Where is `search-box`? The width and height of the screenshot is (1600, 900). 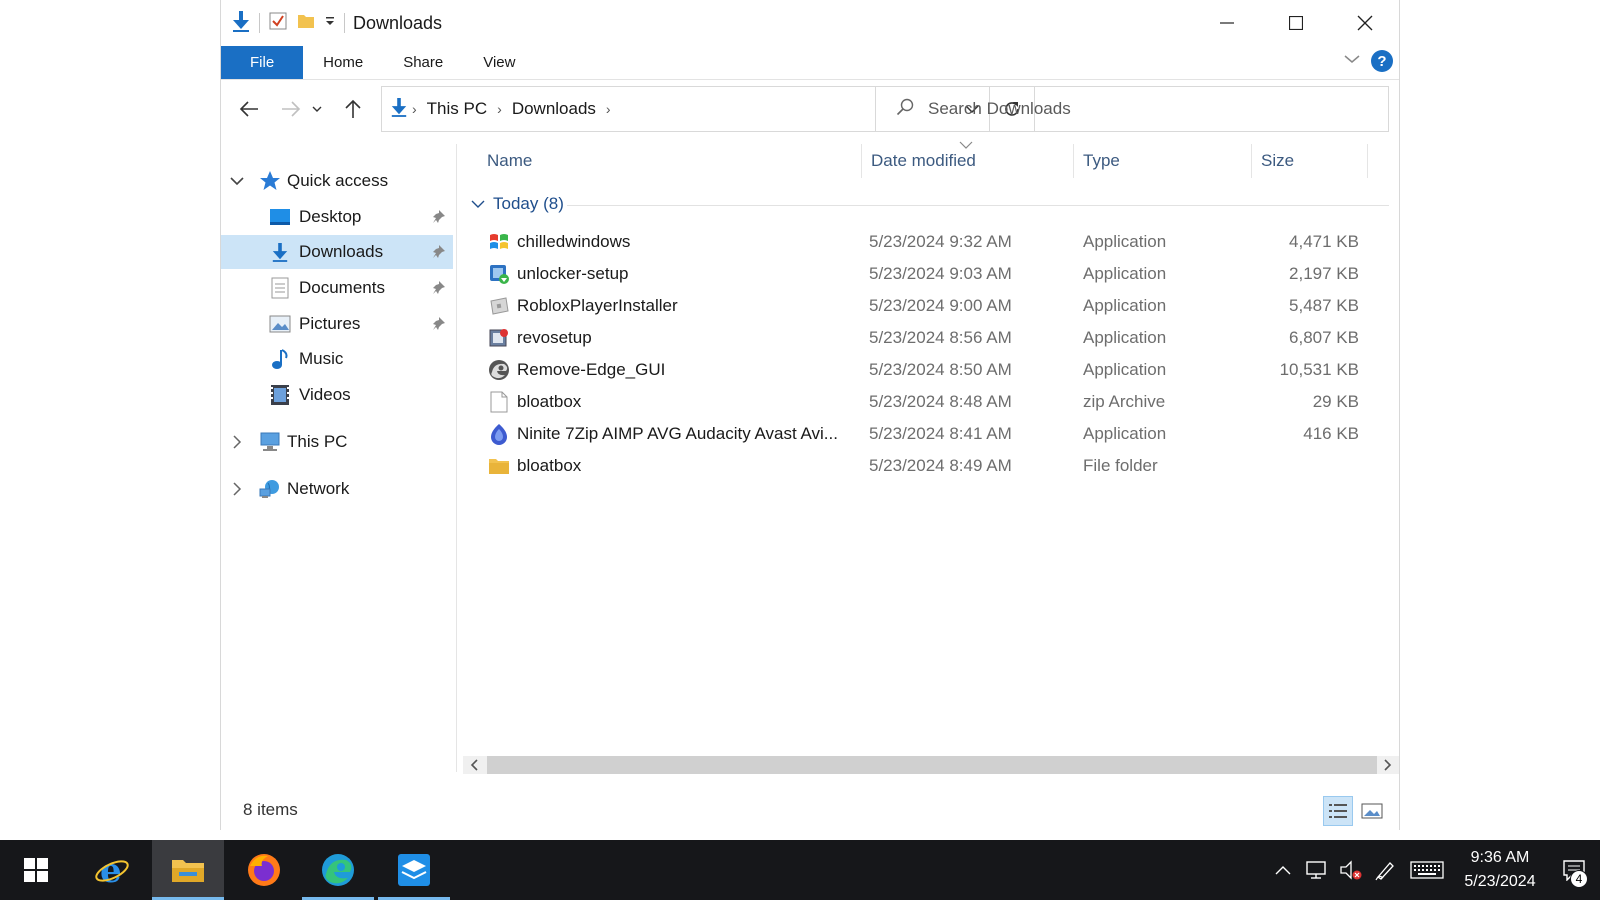
search-box is located at coordinates (1132, 109).